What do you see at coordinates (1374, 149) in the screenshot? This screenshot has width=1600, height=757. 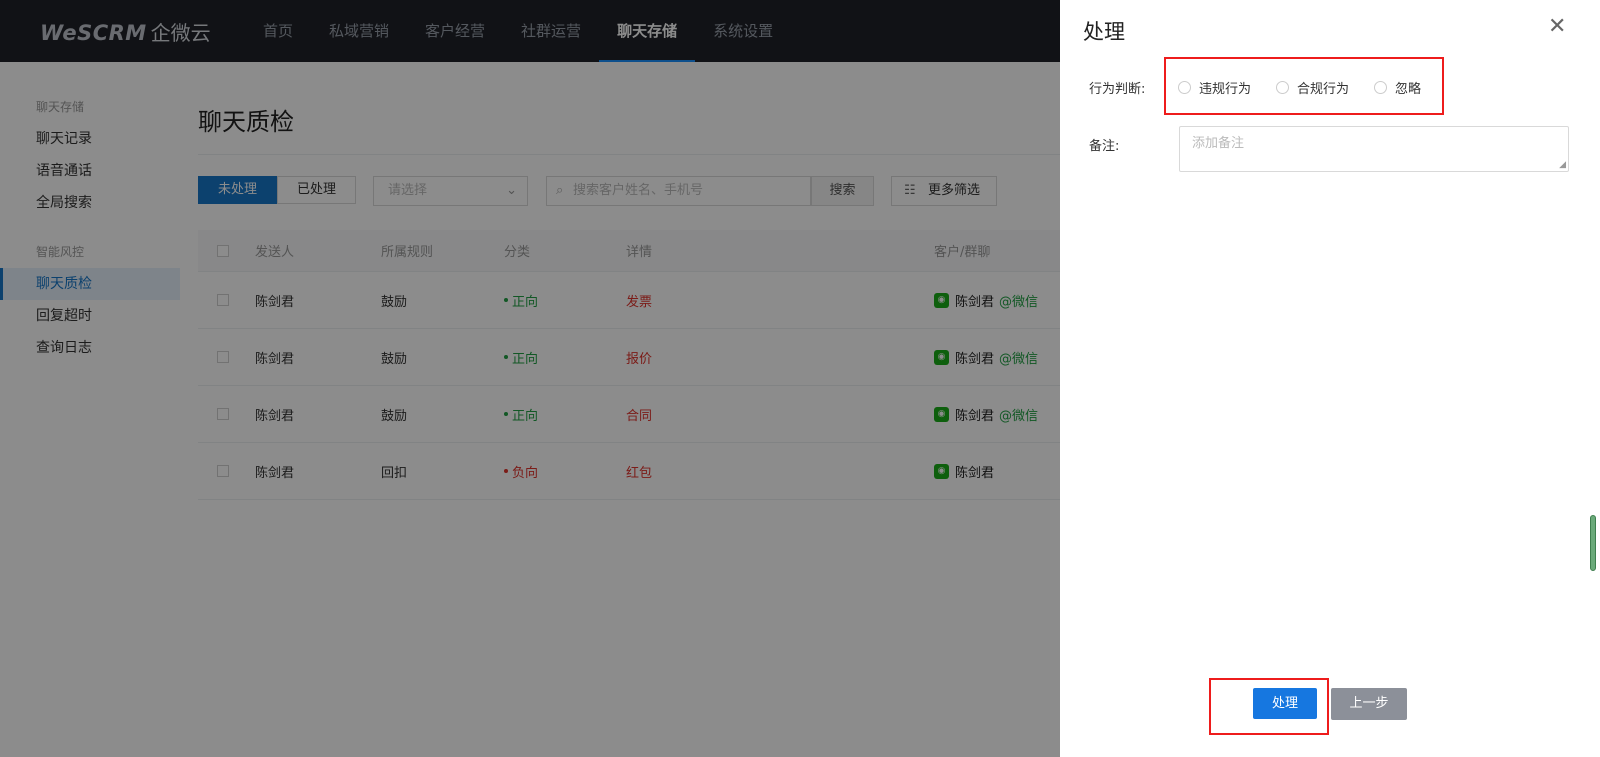 I see `note-textarea: 添加备注 ◢` at bounding box center [1374, 149].